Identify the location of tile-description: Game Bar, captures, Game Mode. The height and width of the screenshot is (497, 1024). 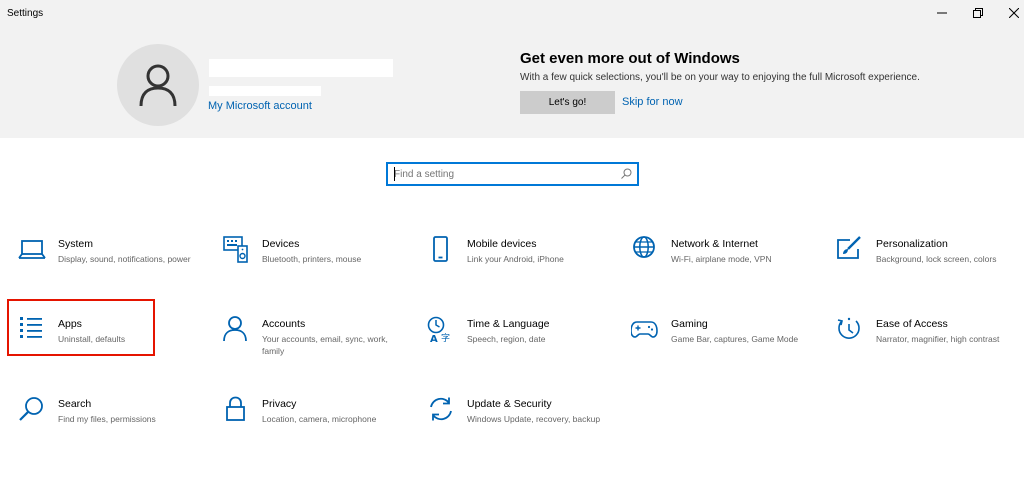
(735, 339).